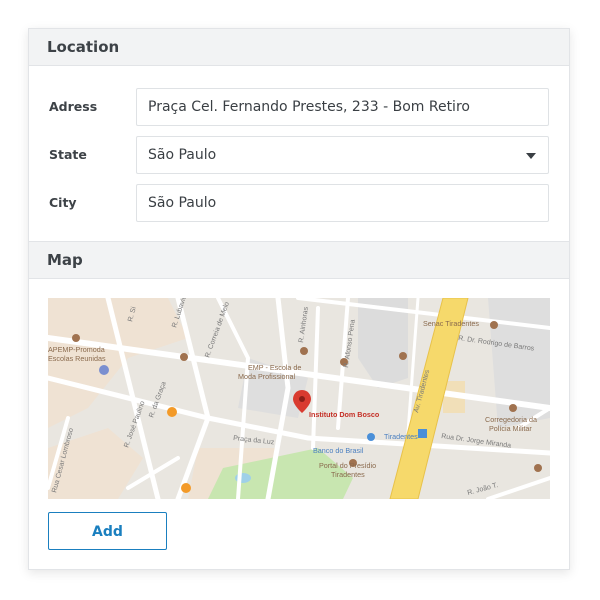 This screenshot has height=600, width=600. I want to click on poi-label: Senac Tiradentes, so click(451, 323).